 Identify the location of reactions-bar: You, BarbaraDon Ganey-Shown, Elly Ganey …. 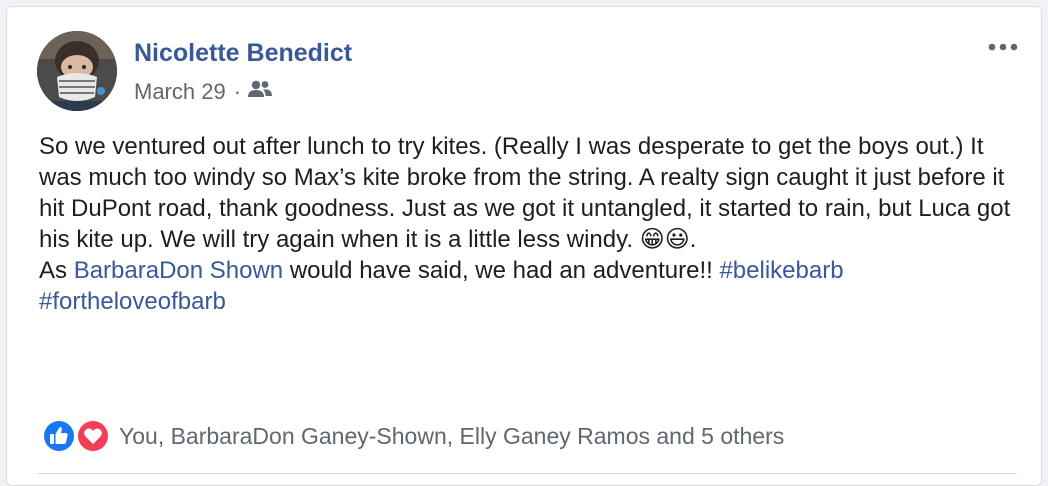
(410, 436).